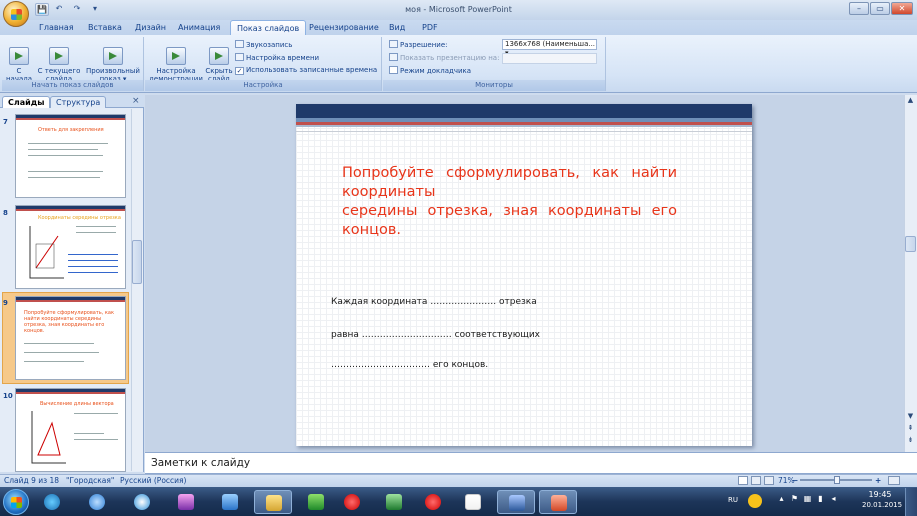 The width and height of the screenshot is (917, 516). I want to click on from-start-button: С начала, so click(19, 61).